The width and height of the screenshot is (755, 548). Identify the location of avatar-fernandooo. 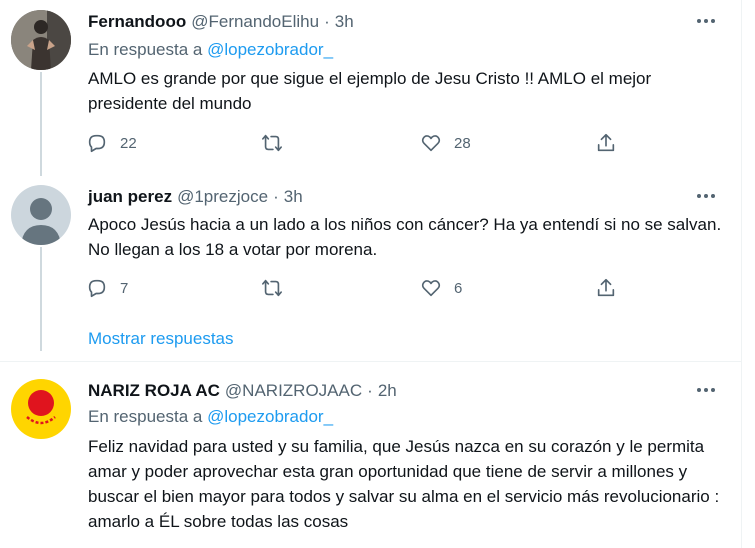
(41, 40).